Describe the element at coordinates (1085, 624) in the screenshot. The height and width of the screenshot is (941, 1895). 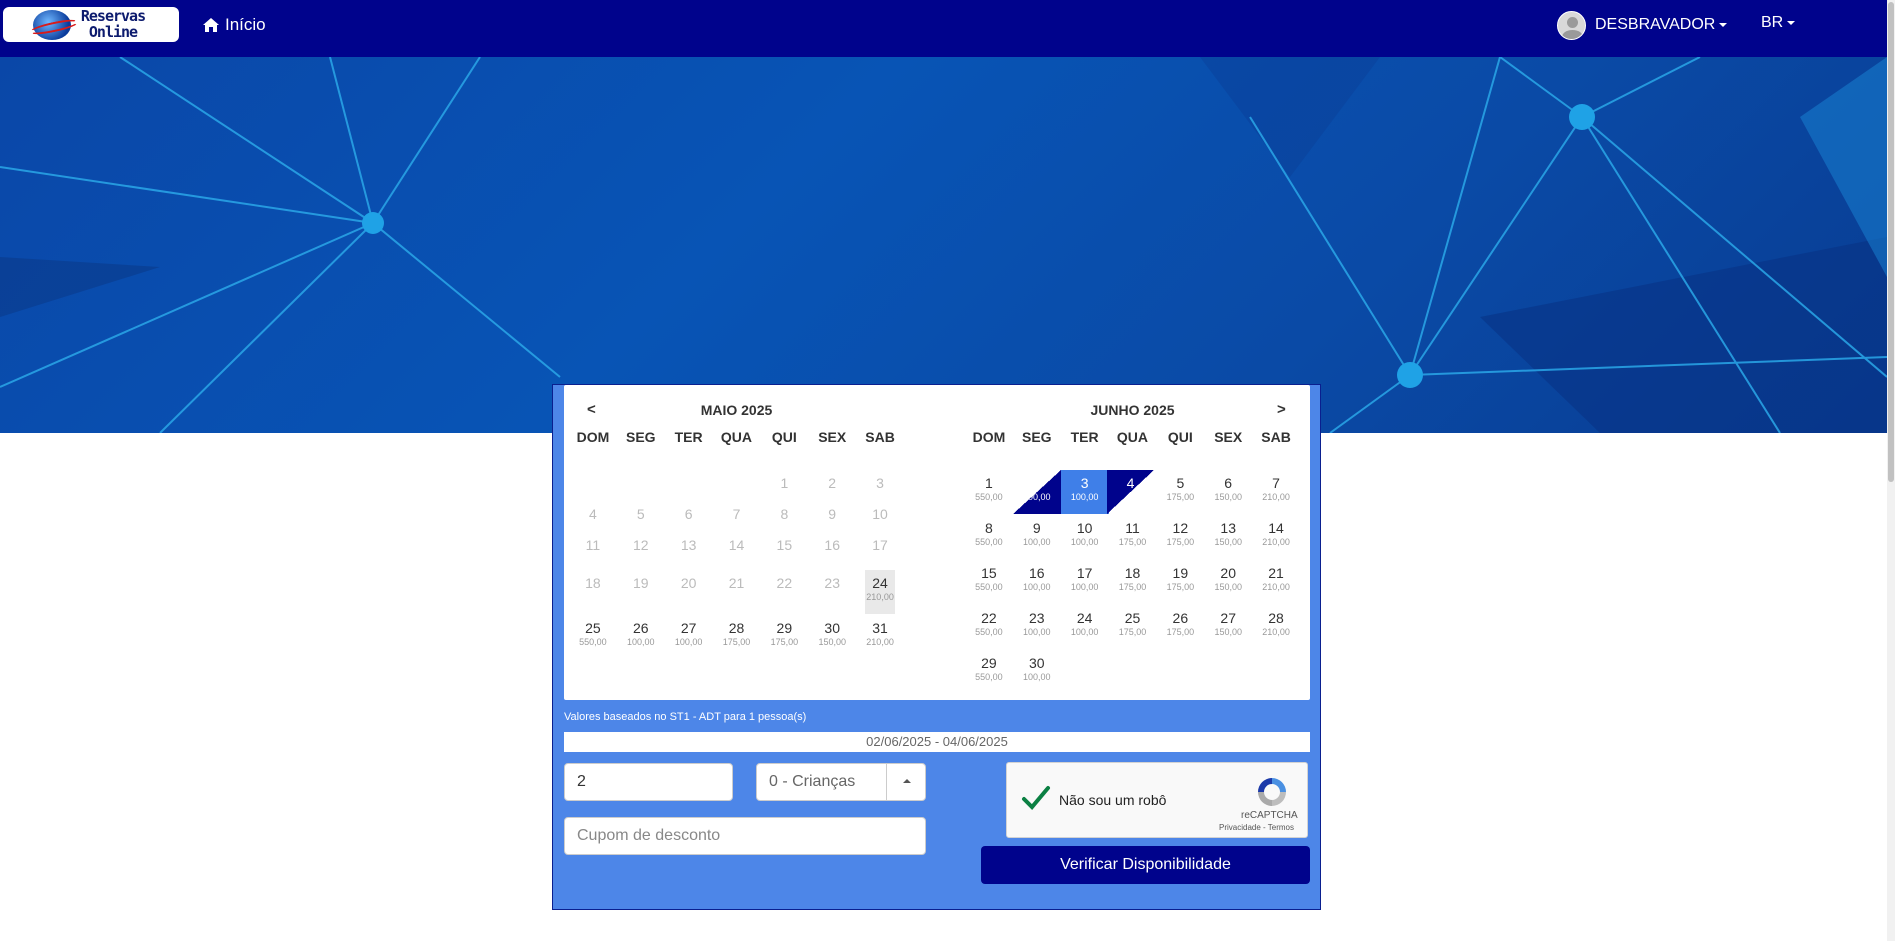
I see `calendar-day: 24 100,00` at that location.